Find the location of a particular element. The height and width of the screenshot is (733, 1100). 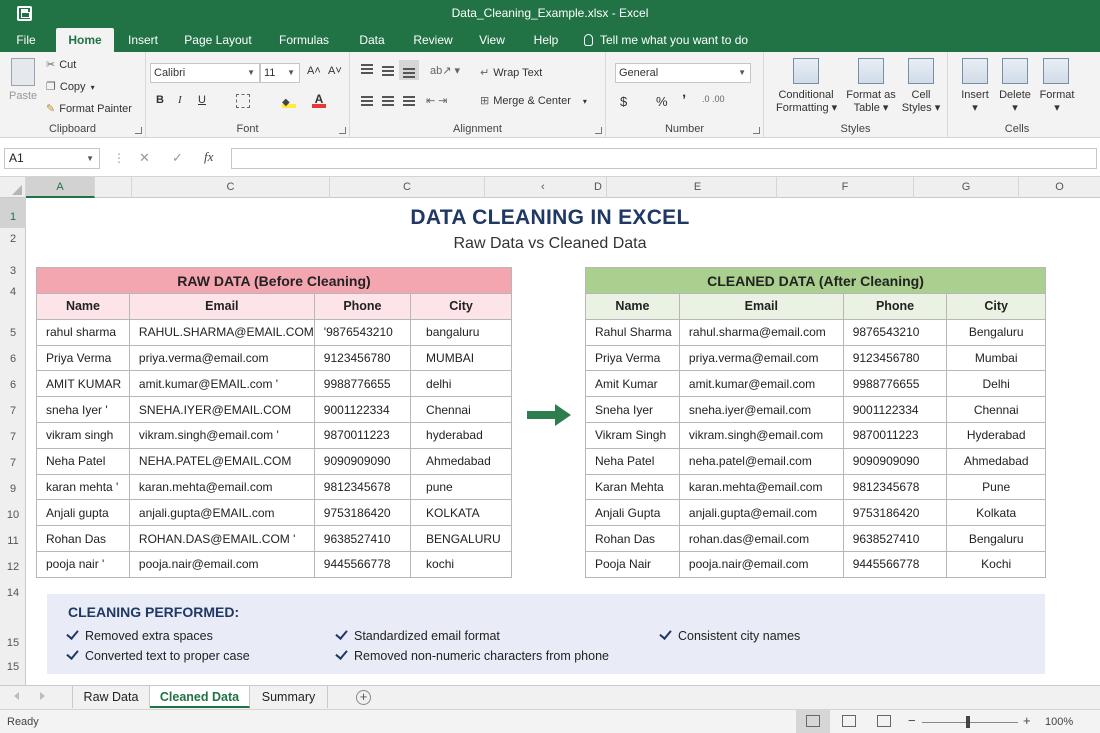

row-header: 4 is located at coordinates (13, 292).